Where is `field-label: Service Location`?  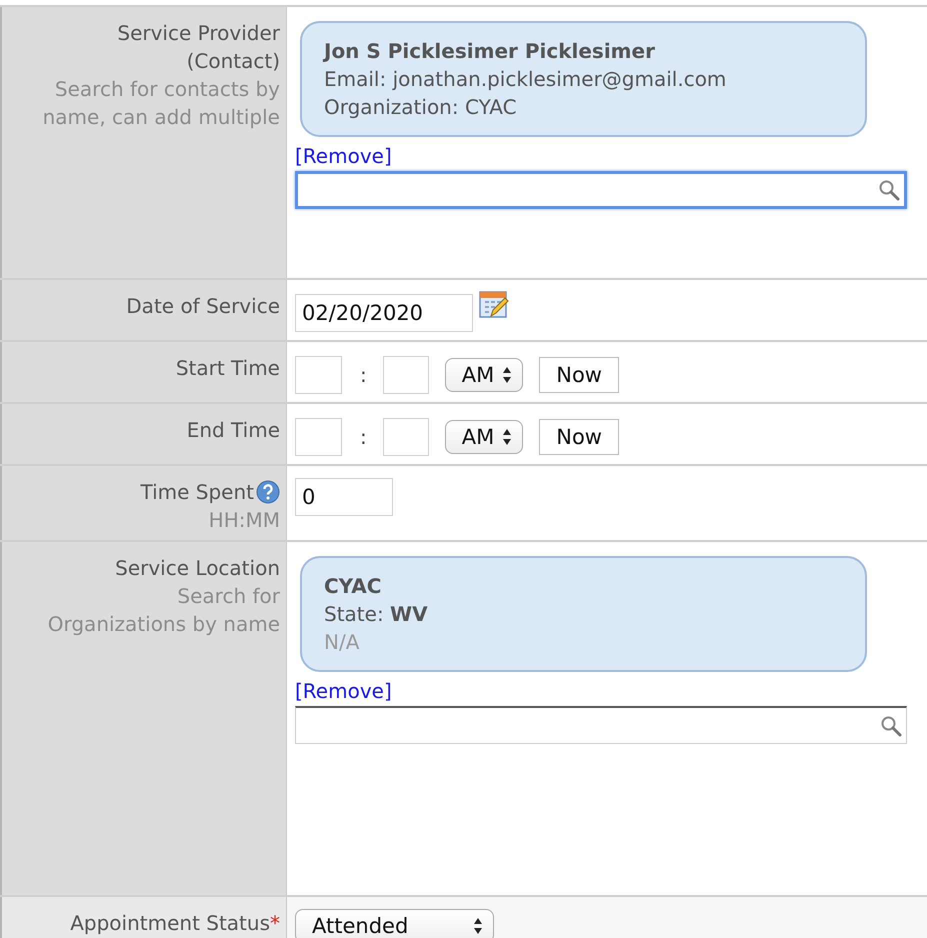
field-label: Service Location is located at coordinates (197, 568).